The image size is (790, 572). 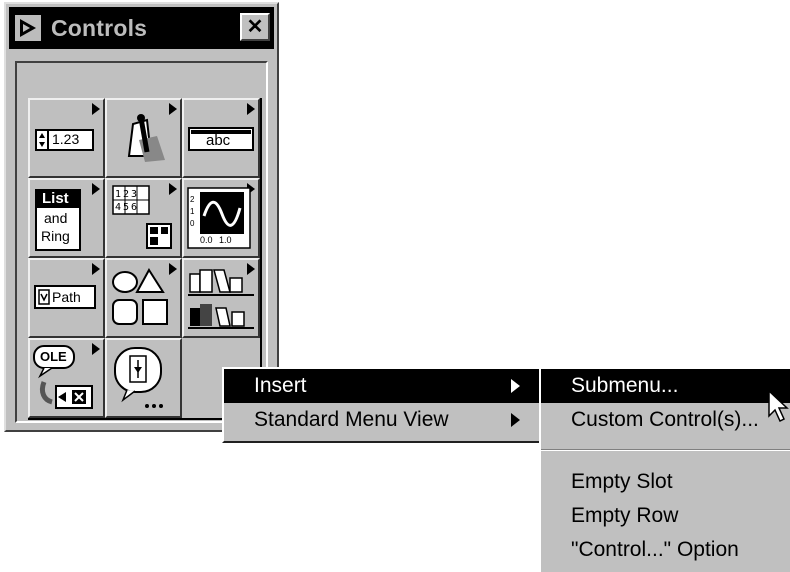 I want to click on list-ring-controls-button: List and Ring, so click(x=66, y=218).